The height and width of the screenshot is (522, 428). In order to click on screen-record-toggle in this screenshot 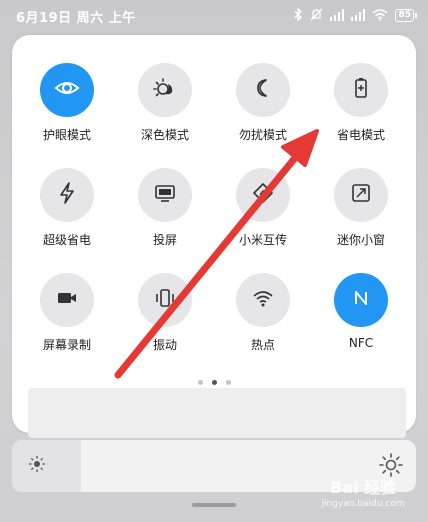, I will do `click(67, 300)`.